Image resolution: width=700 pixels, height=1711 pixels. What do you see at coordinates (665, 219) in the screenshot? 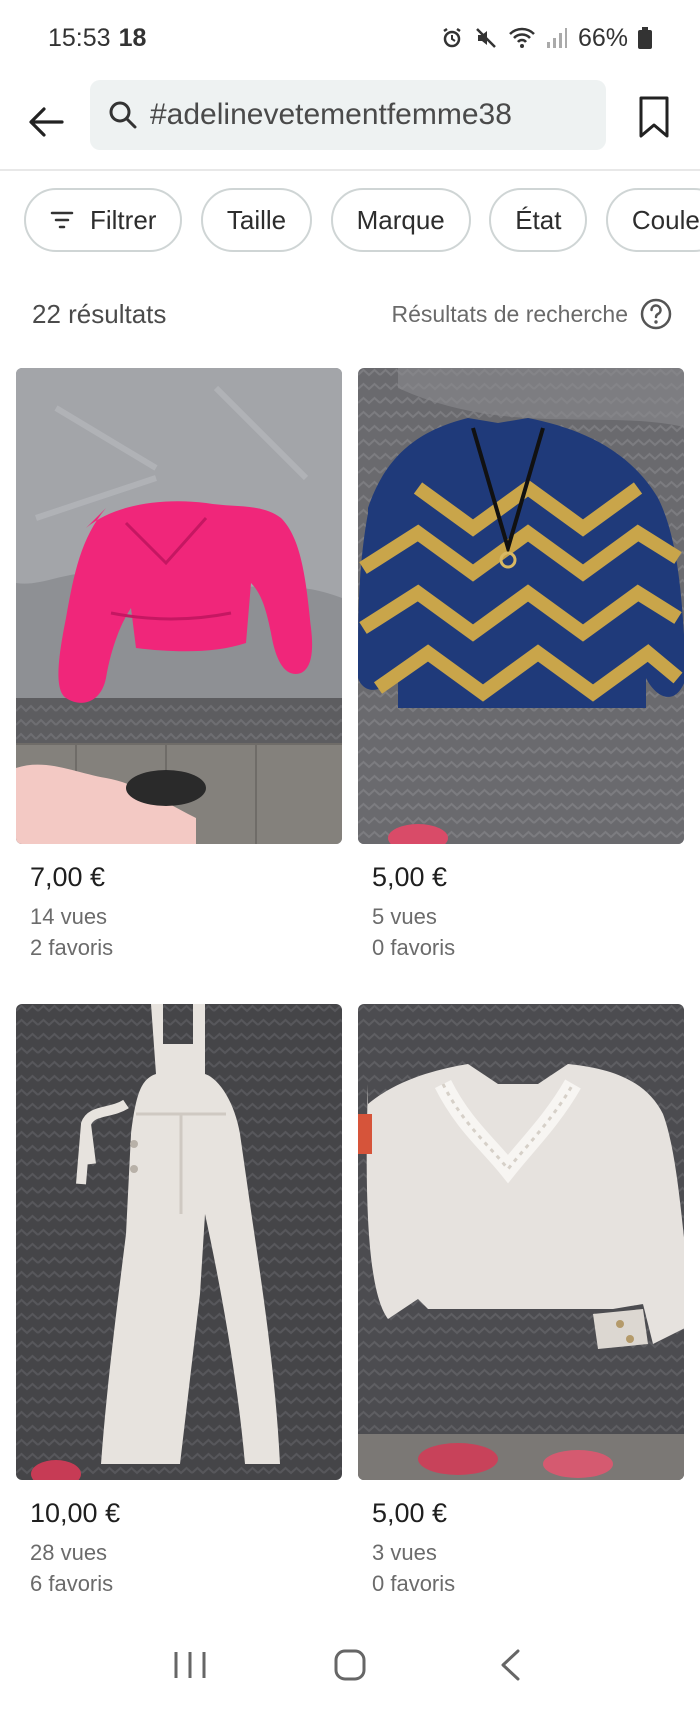
I see `chip-color-label: Coule` at bounding box center [665, 219].